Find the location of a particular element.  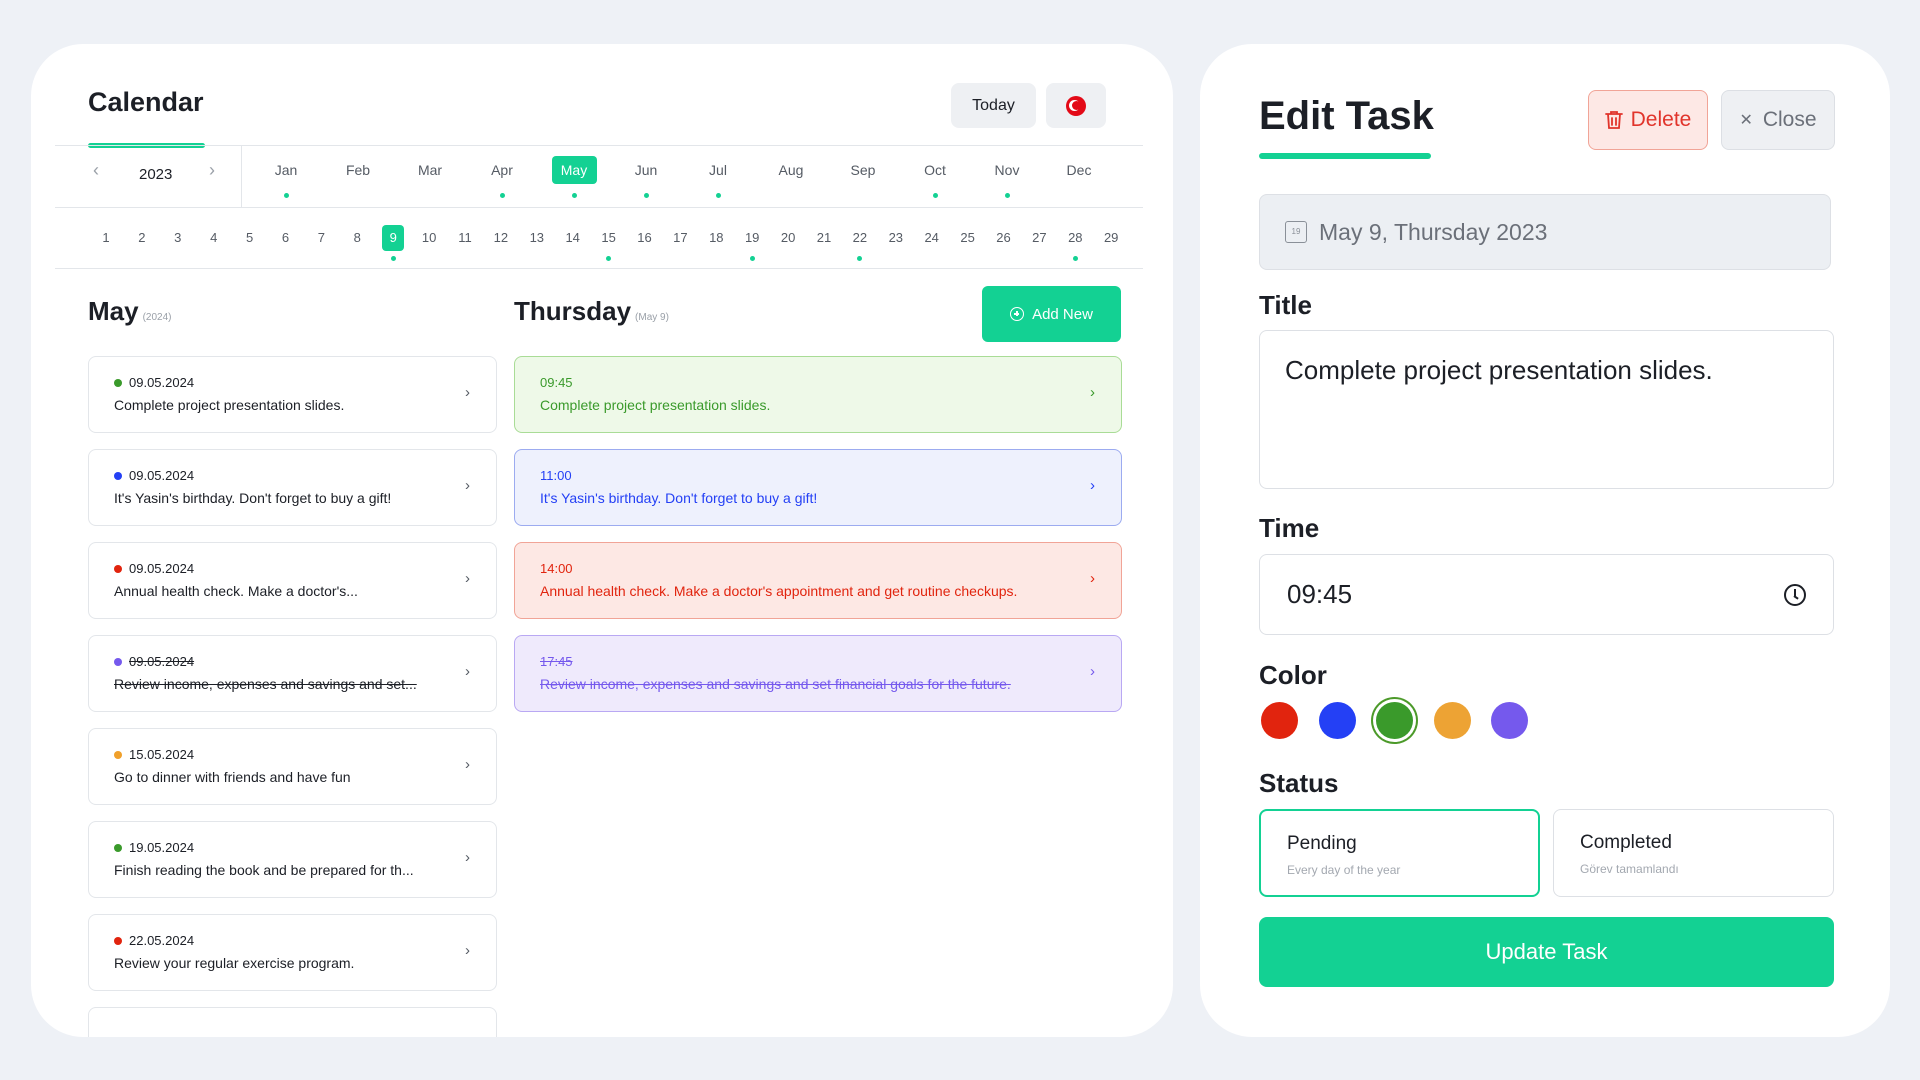

task-card is located at coordinates (292, 1022).